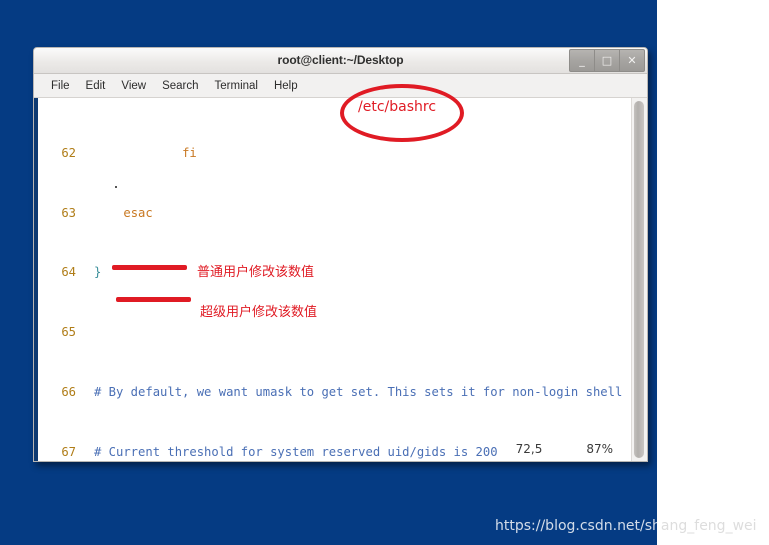 The width and height of the screenshot is (769, 545). Describe the element at coordinates (68, 212) in the screenshot. I see `line-number: 63` at that location.